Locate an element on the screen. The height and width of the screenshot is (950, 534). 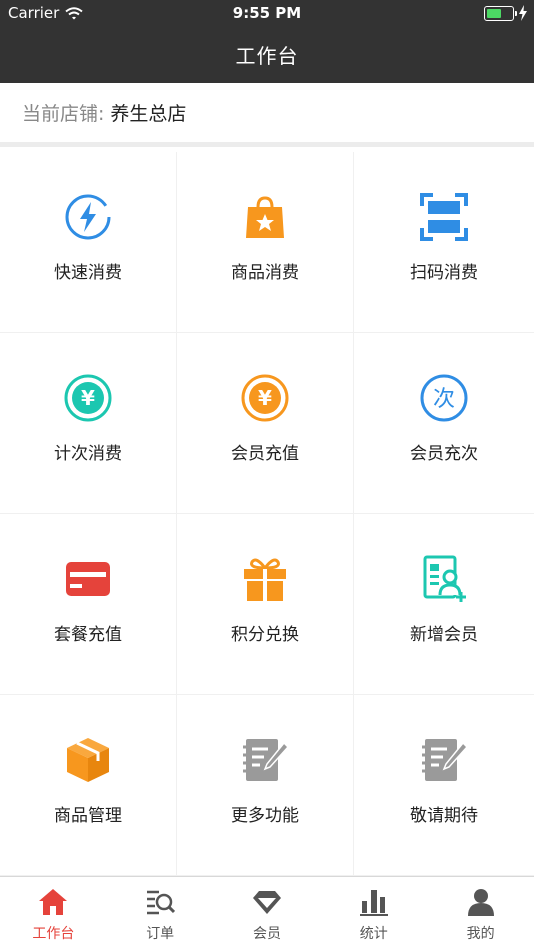
function-coming-soon: 敬请期待 is located at coordinates (444, 785).